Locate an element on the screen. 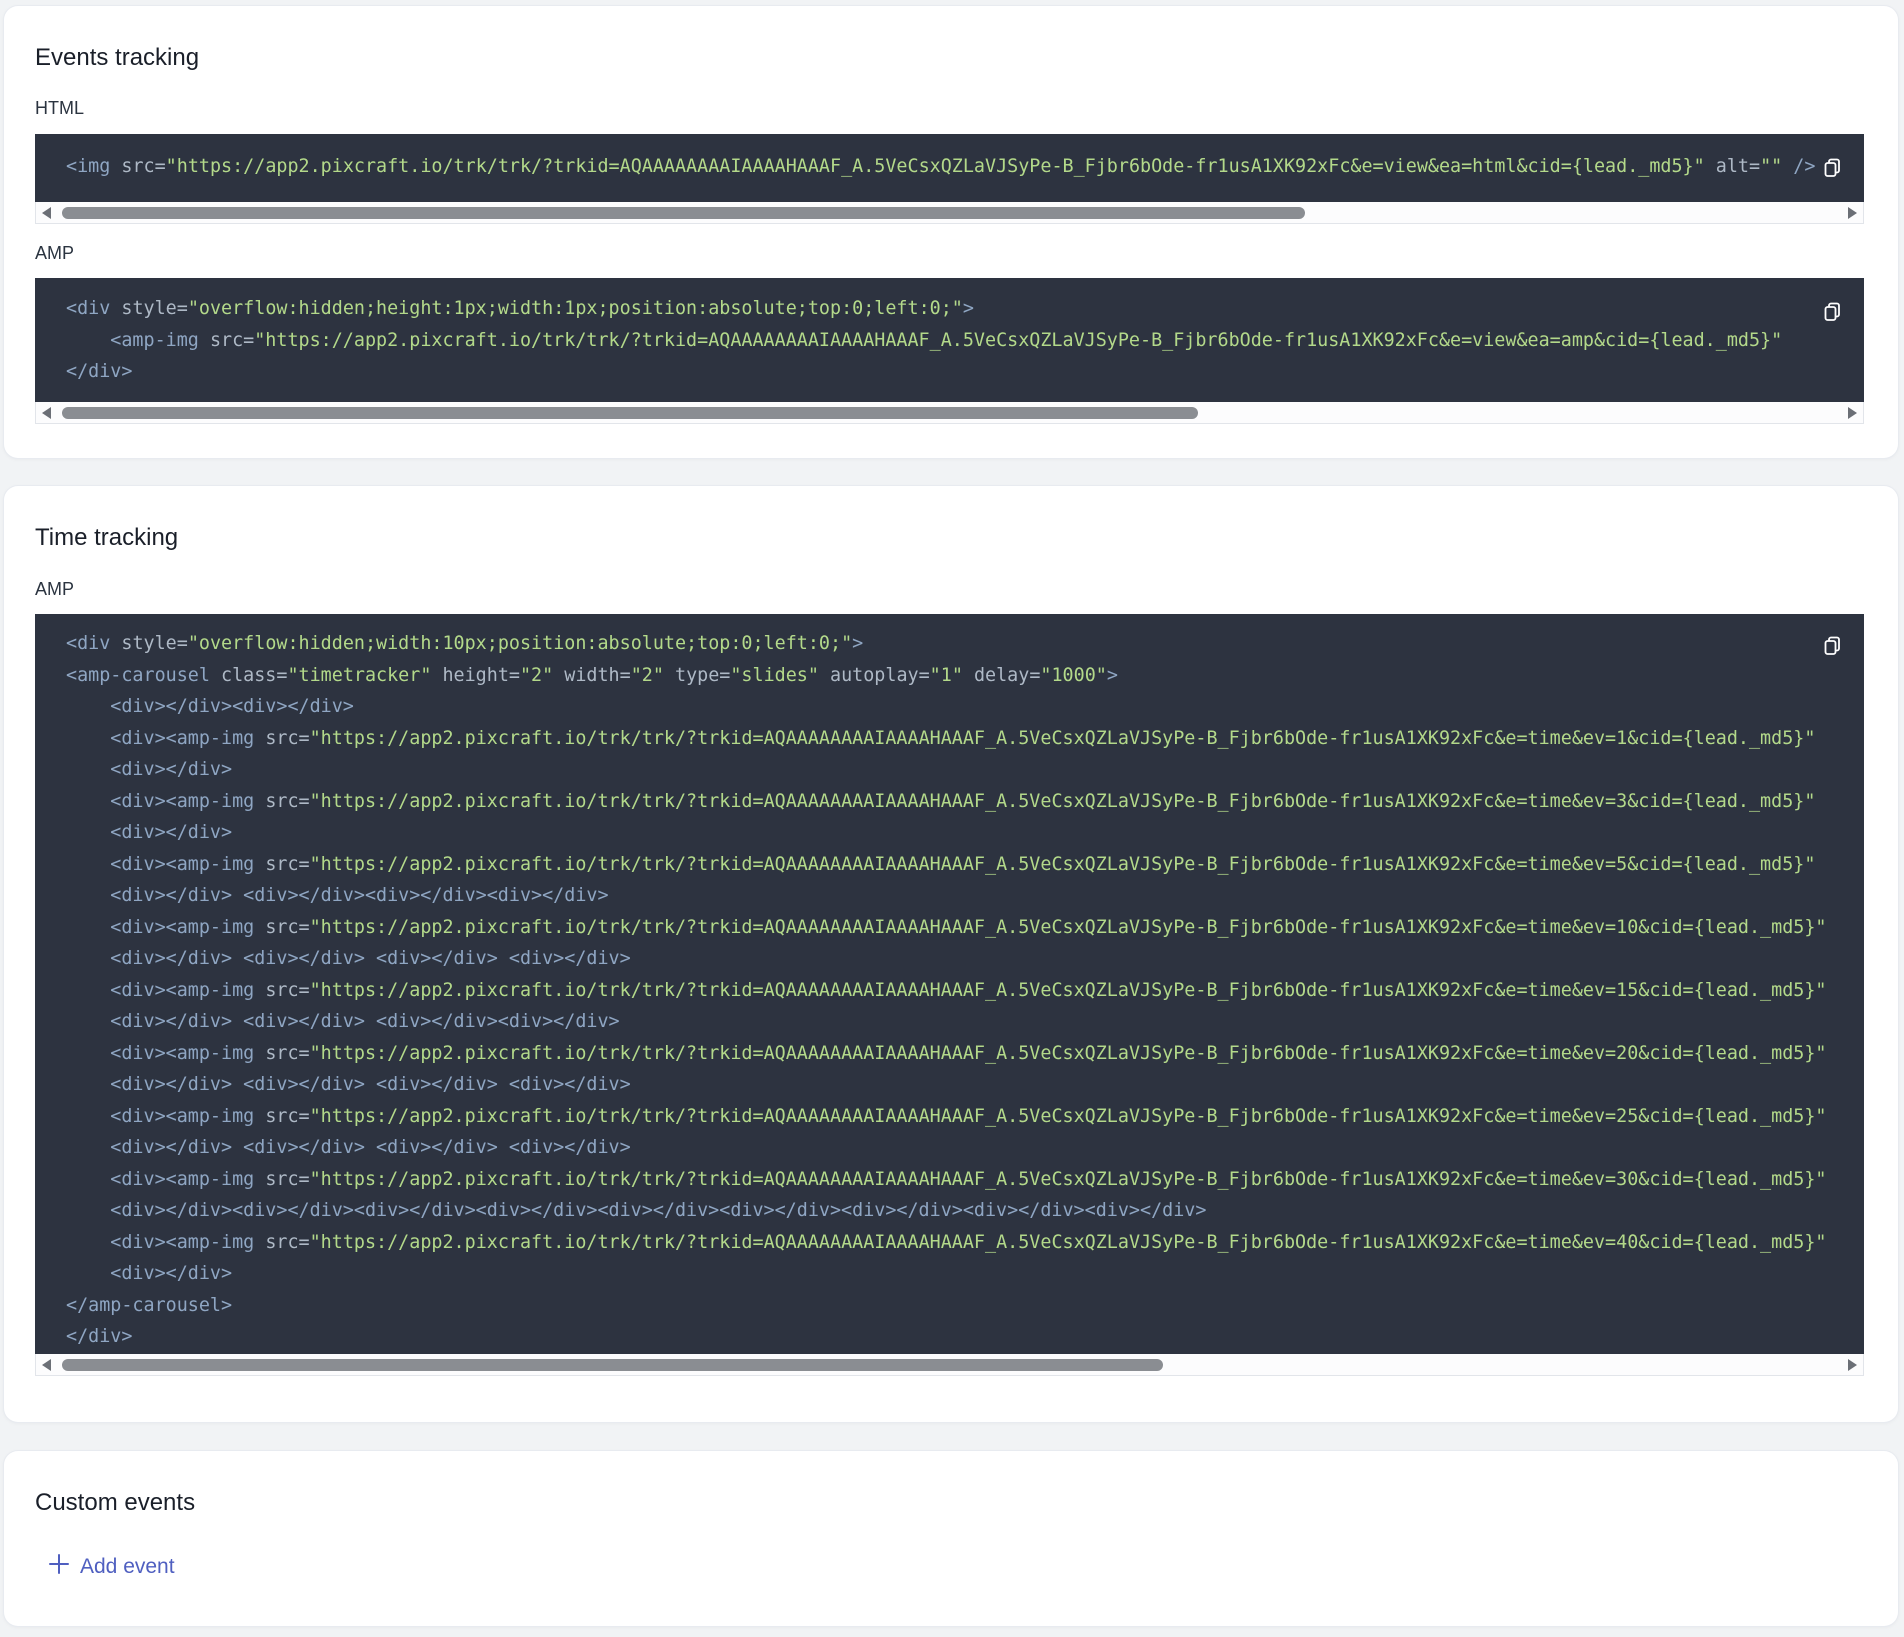 This screenshot has width=1904, height=1637. time-tracking-title: Time tracking is located at coordinates (107, 537).